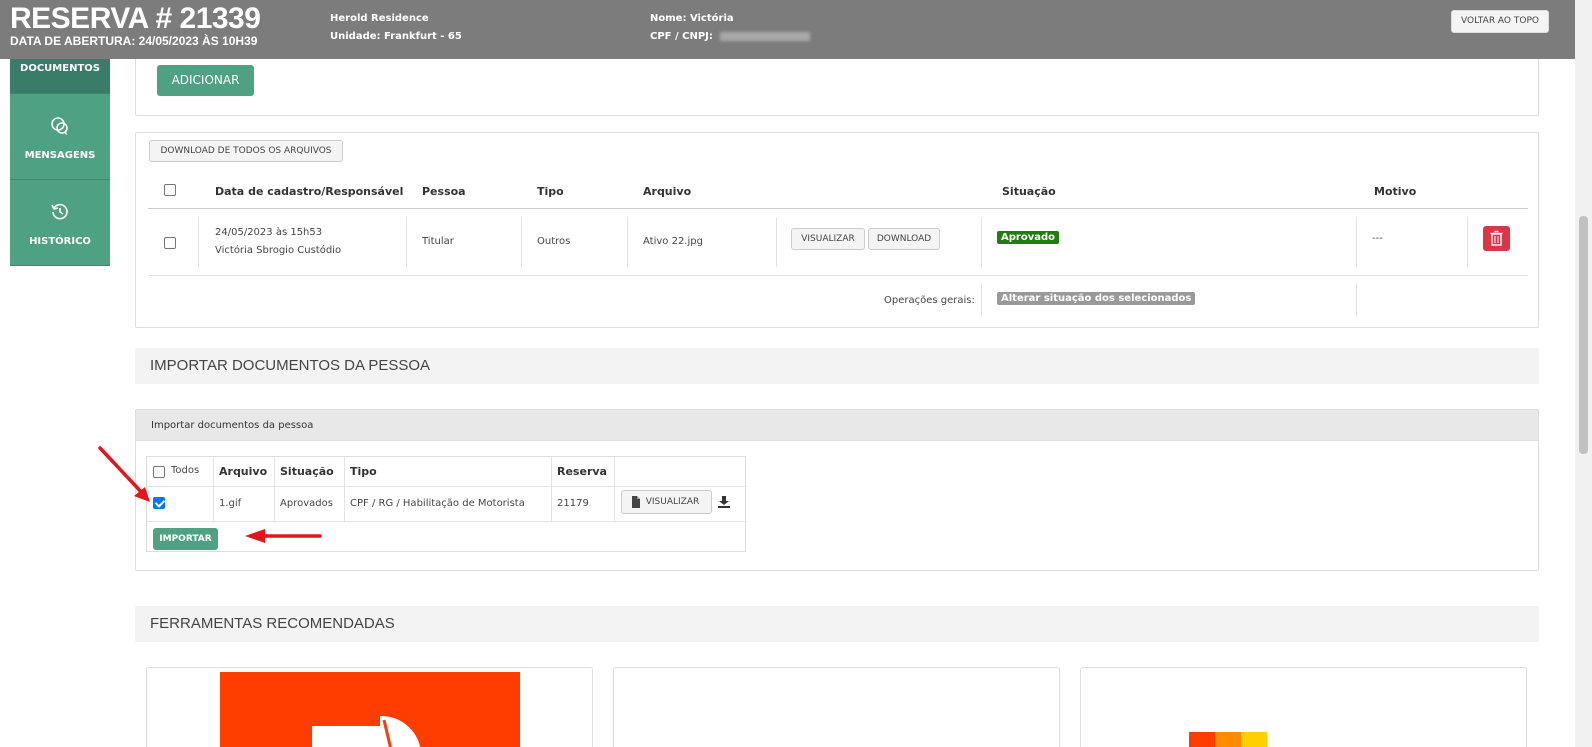  What do you see at coordinates (210, 494) in the screenshot?
I see `annotation-arrows` at bounding box center [210, 494].